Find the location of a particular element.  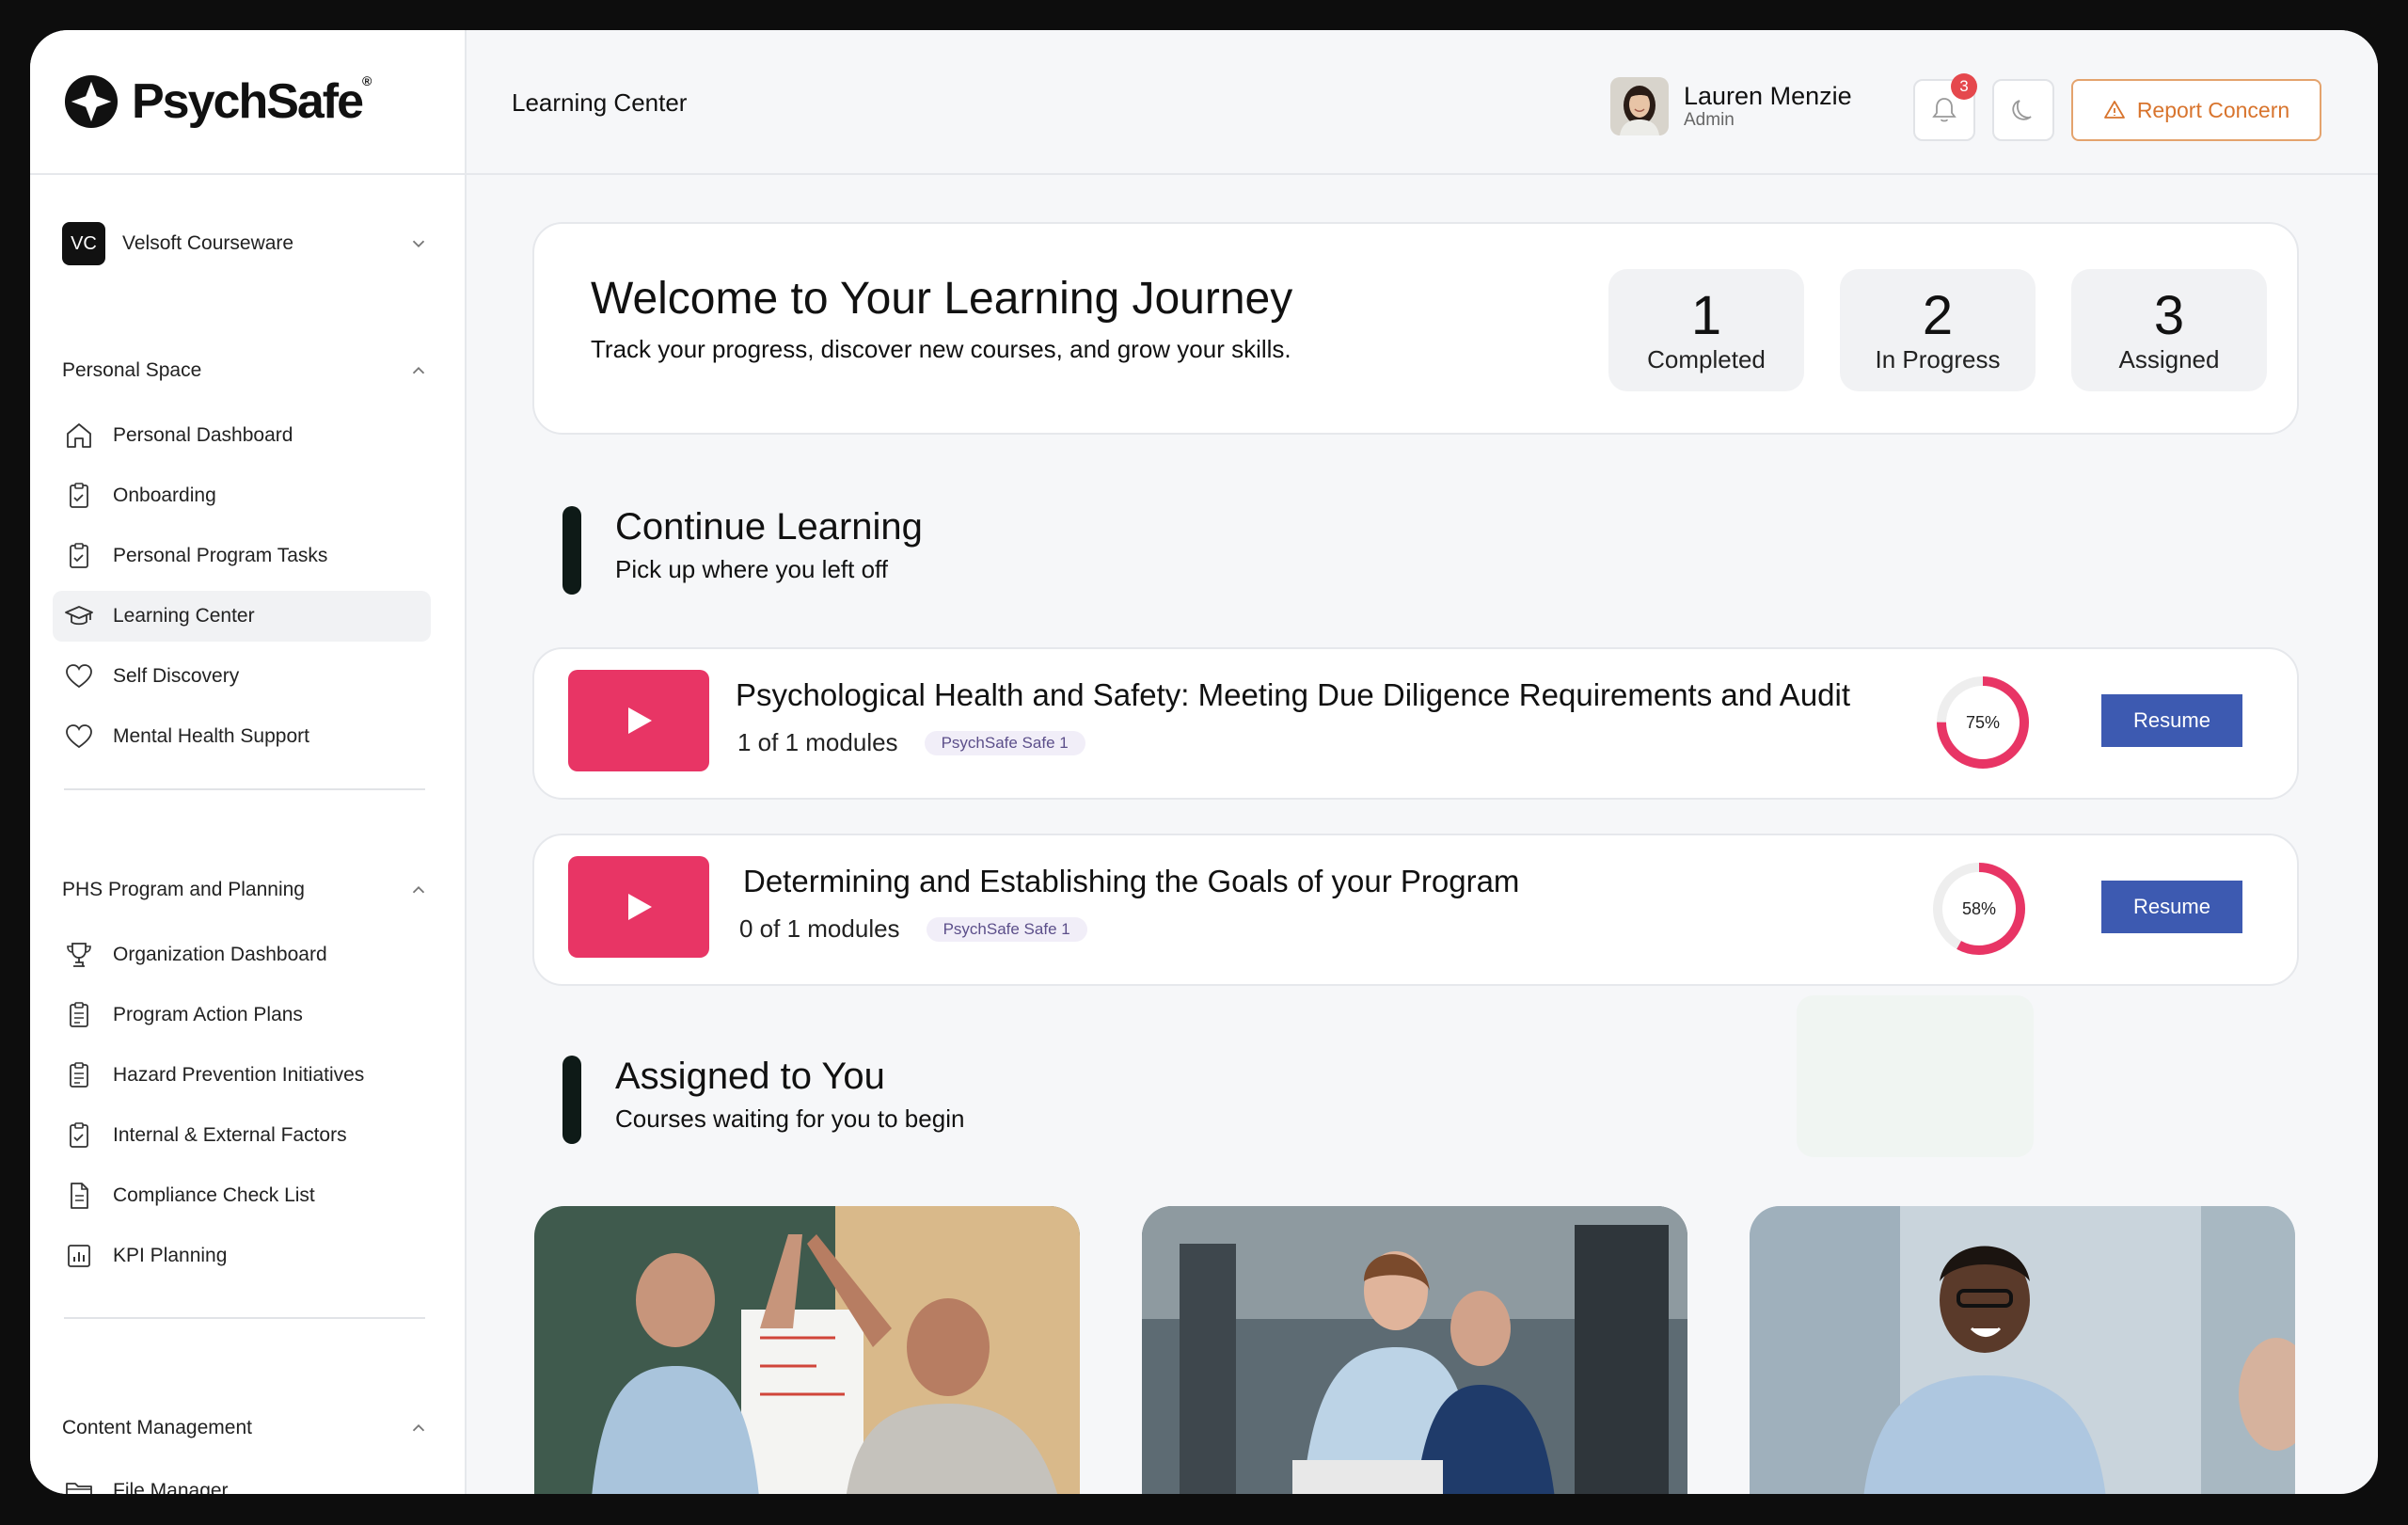

theme-toggle-button is located at coordinates (2023, 110).